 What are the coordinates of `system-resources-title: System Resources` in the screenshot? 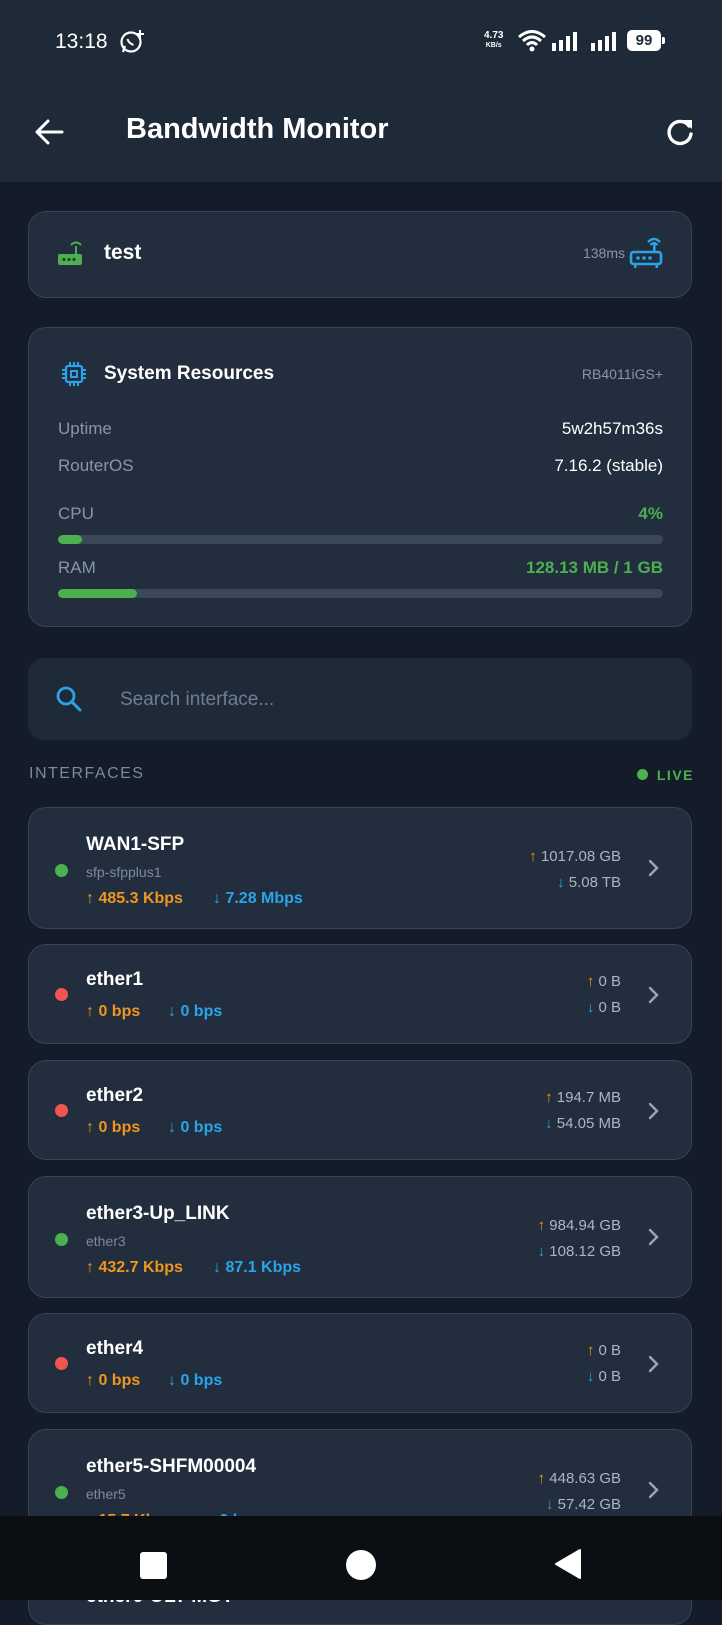 It's located at (189, 373).